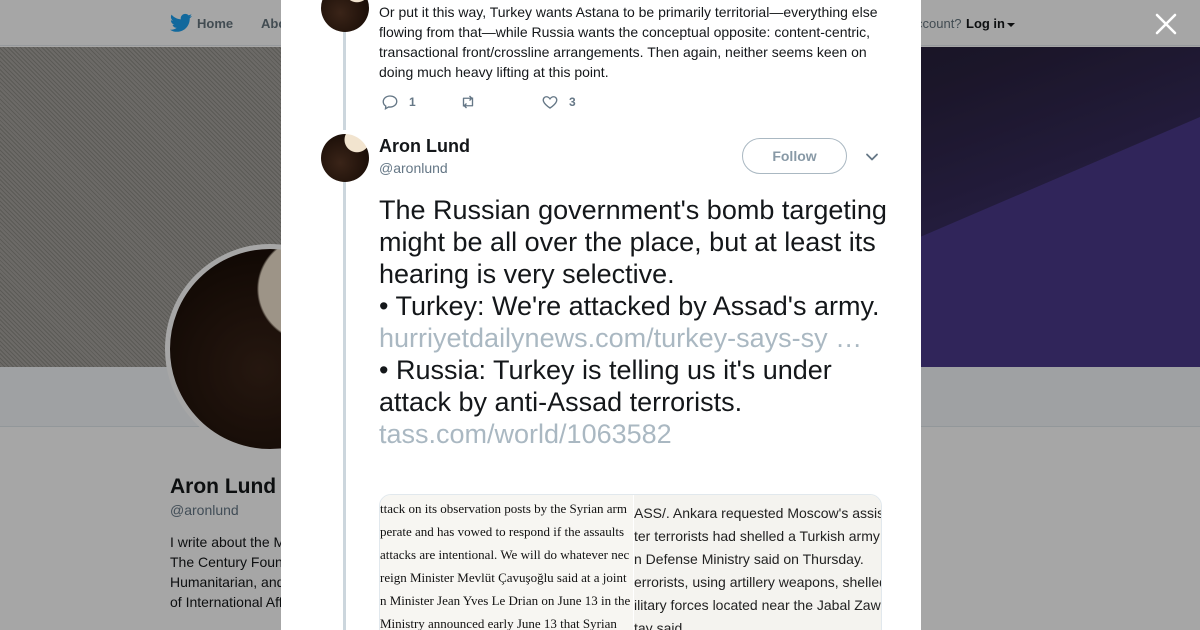 Image resolution: width=1200 pixels, height=630 pixels. Describe the element at coordinates (794, 156) in the screenshot. I see `follow-button: Follow` at that location.